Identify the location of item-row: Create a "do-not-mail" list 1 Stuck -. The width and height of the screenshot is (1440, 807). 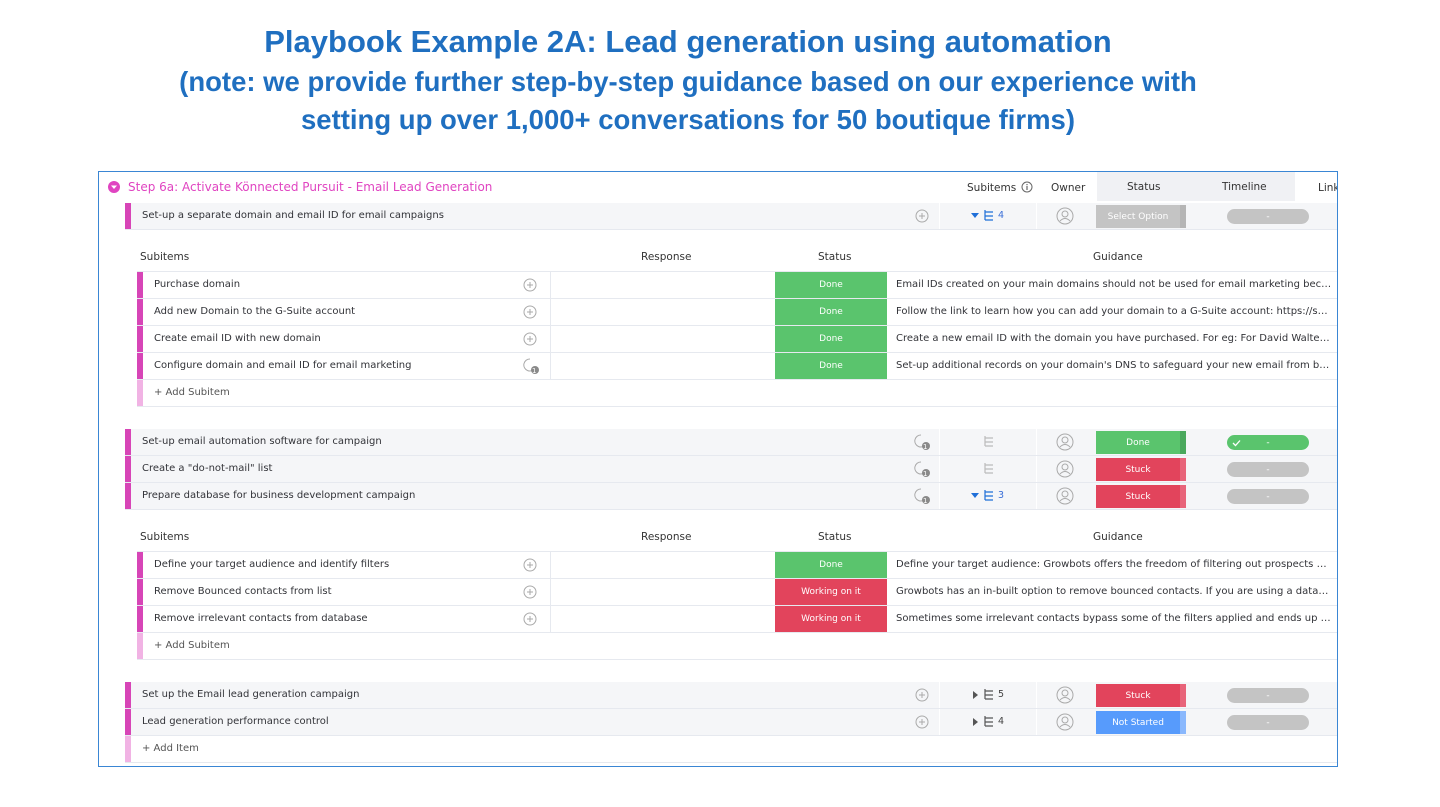
(731, 469).